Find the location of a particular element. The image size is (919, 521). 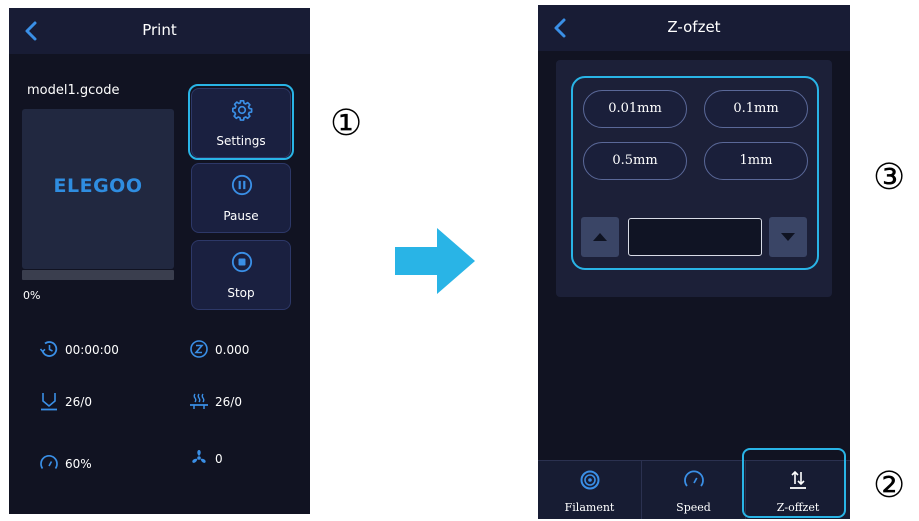

progress-label: 0% is located at coordinates (32, 295).